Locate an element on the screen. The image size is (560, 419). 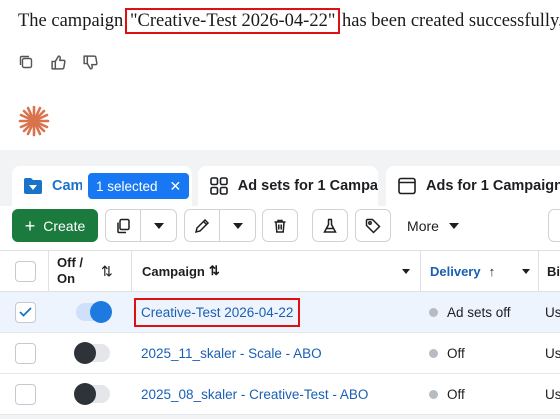
delete-button is located at coordinates (280, 225).